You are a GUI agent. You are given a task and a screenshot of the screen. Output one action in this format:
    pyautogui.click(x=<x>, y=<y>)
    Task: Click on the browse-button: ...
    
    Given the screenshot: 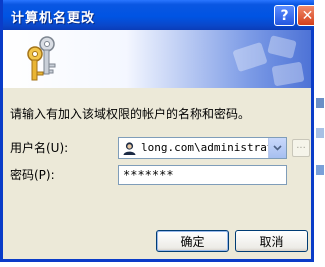 What is the action you would take?
    pyautogui.click(x=301, y=148)
    